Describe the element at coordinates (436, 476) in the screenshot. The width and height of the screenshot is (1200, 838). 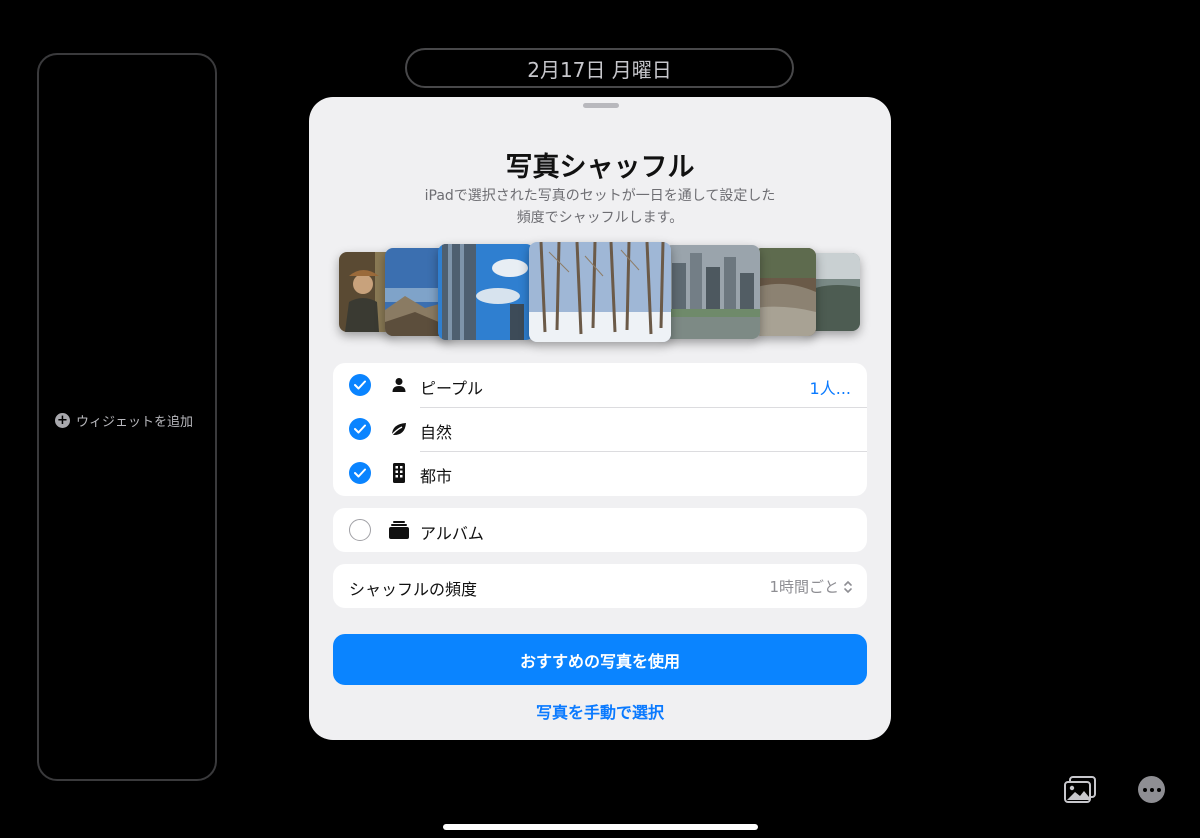
I see `category-label: 都市` at that location.